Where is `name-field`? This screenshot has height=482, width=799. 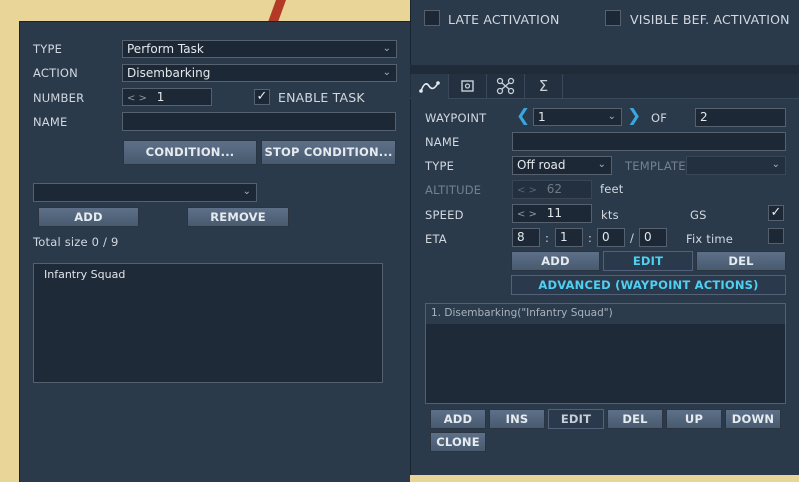 name-field is located at coordinates (259, 121).